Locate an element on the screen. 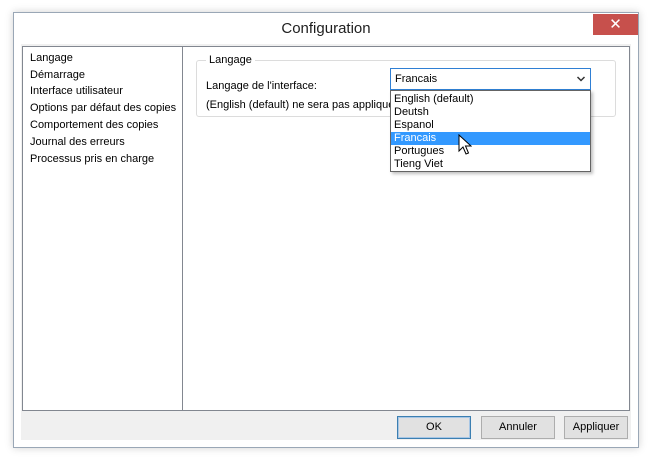 The image size is (652, 461). button-bar: OK Annuler Appliquer is located at coordinates (326, 426).